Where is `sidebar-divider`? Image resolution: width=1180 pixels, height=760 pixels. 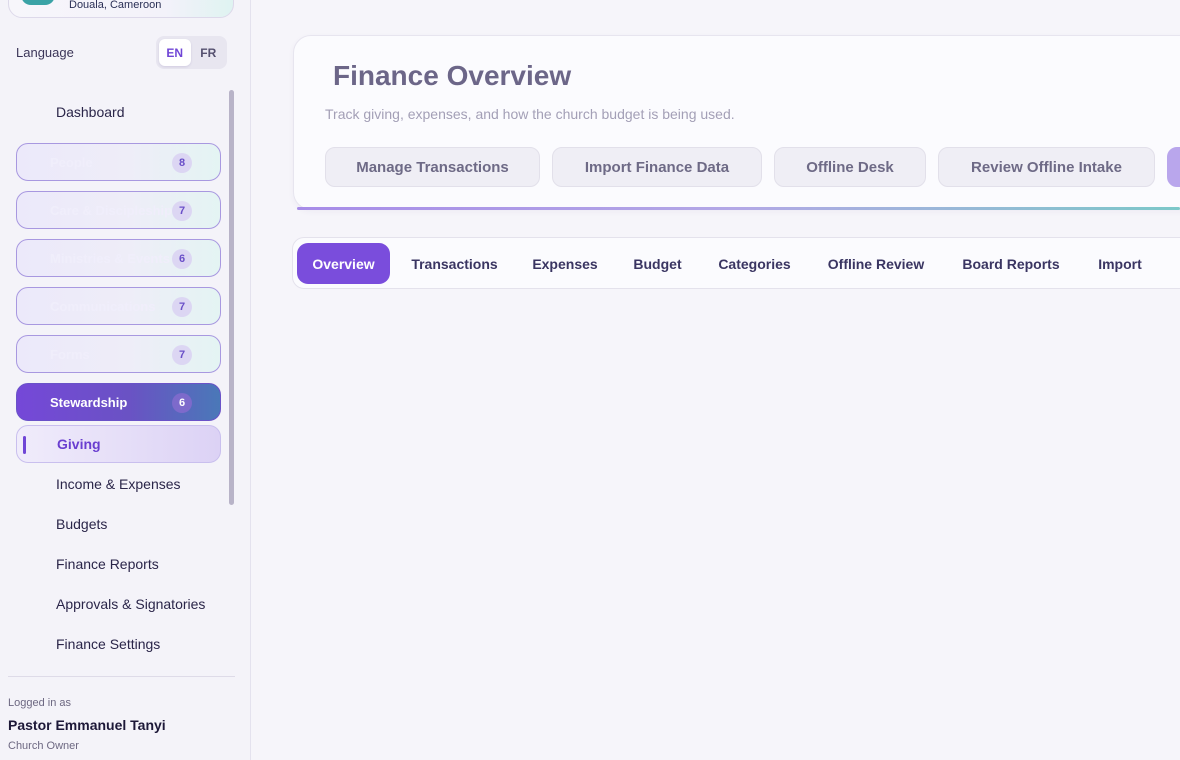 sidebar-divider is located at coordinates (121, 676).